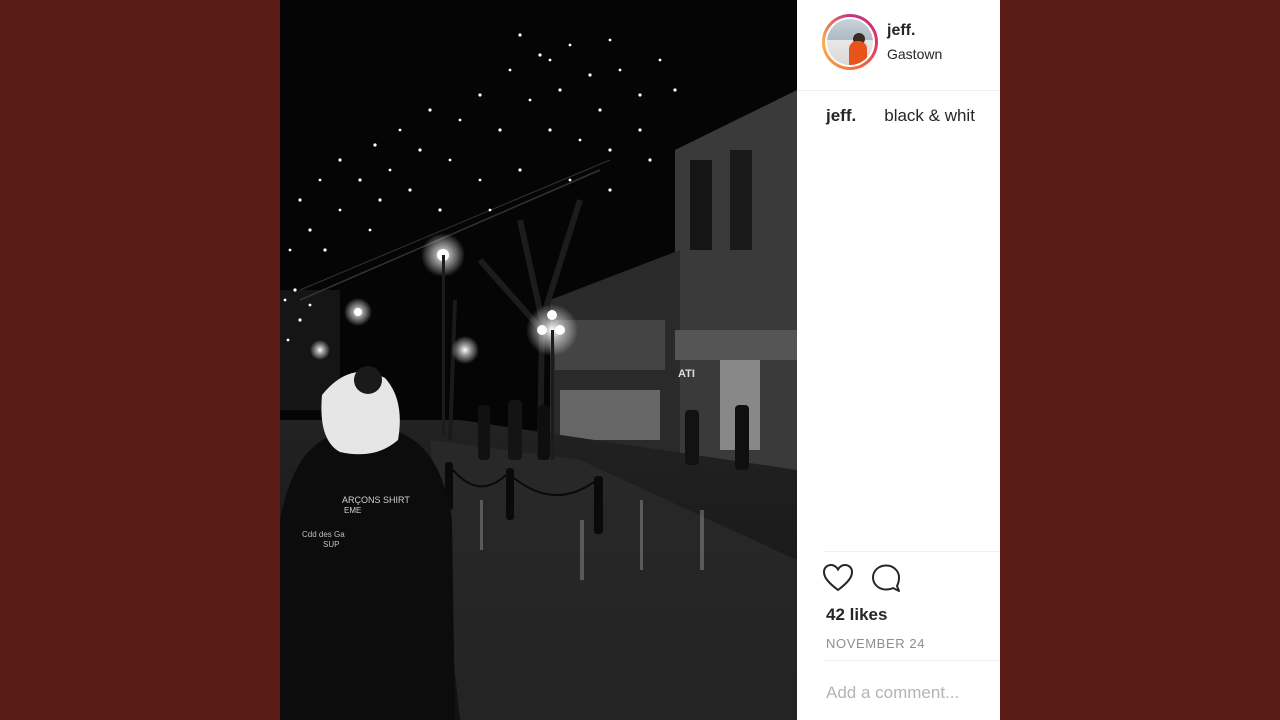  What do you see at coordinates (858, 53) in the screenshot?
I see `avatar-figure` at bounding box center [858, 53].